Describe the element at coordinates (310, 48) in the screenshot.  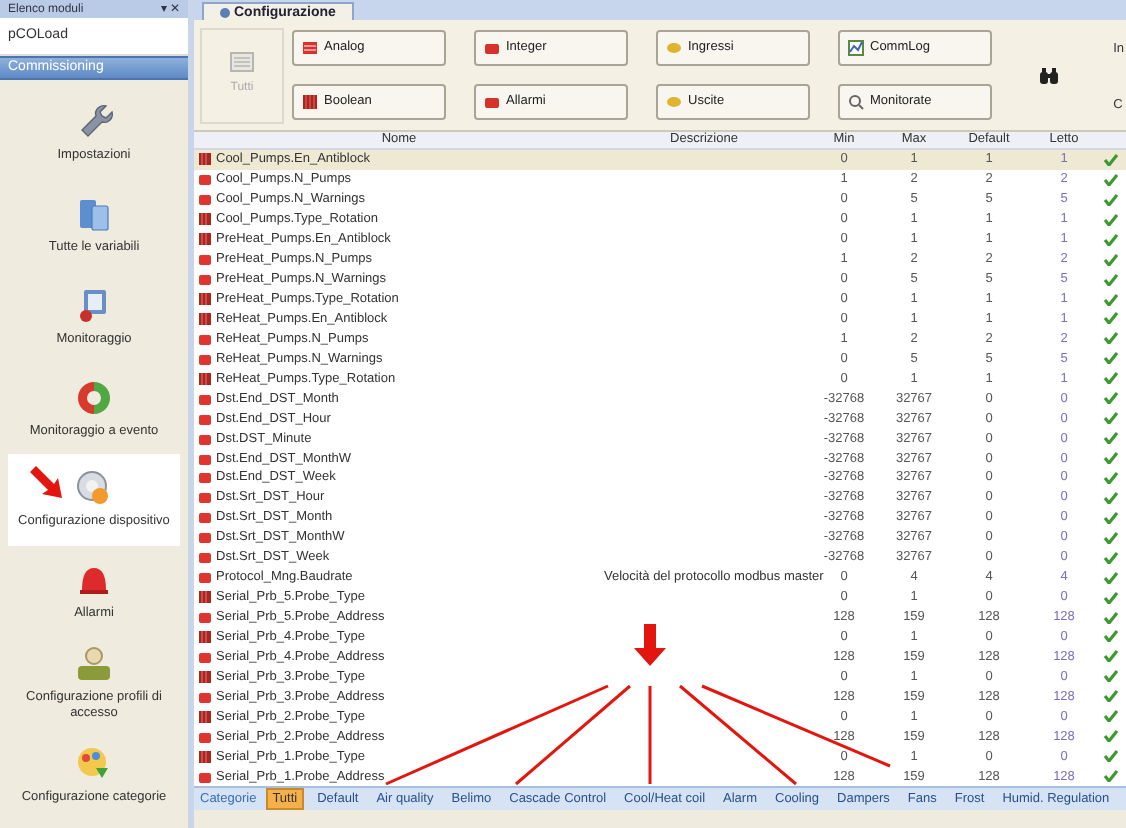
I see `table-icon` at that location.